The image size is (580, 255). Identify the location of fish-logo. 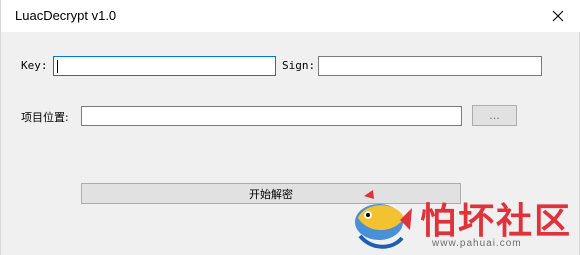
(383, 219).